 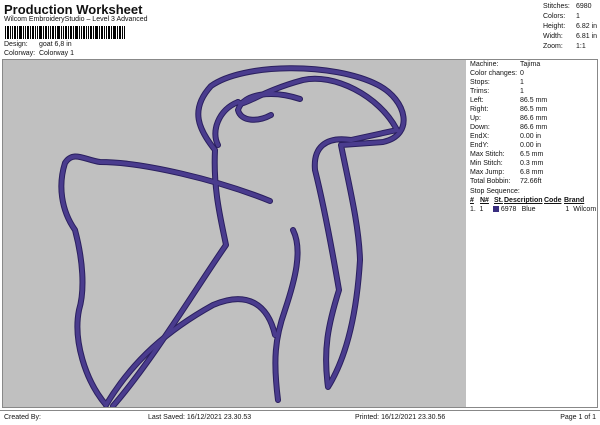 I want to click on stat-value: 6.81 in, so click(x=587, y=36).